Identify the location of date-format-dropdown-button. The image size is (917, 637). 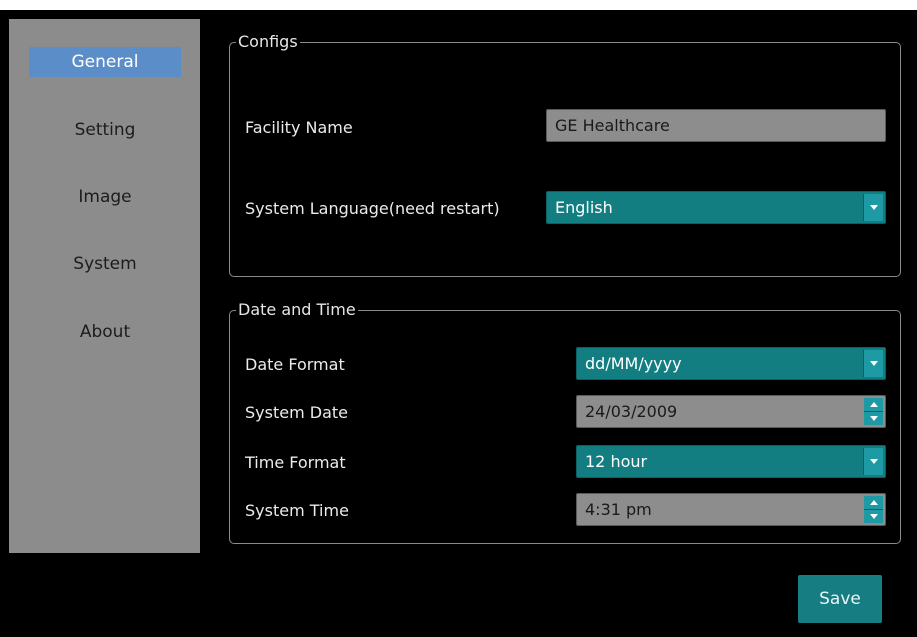
(873, 363).